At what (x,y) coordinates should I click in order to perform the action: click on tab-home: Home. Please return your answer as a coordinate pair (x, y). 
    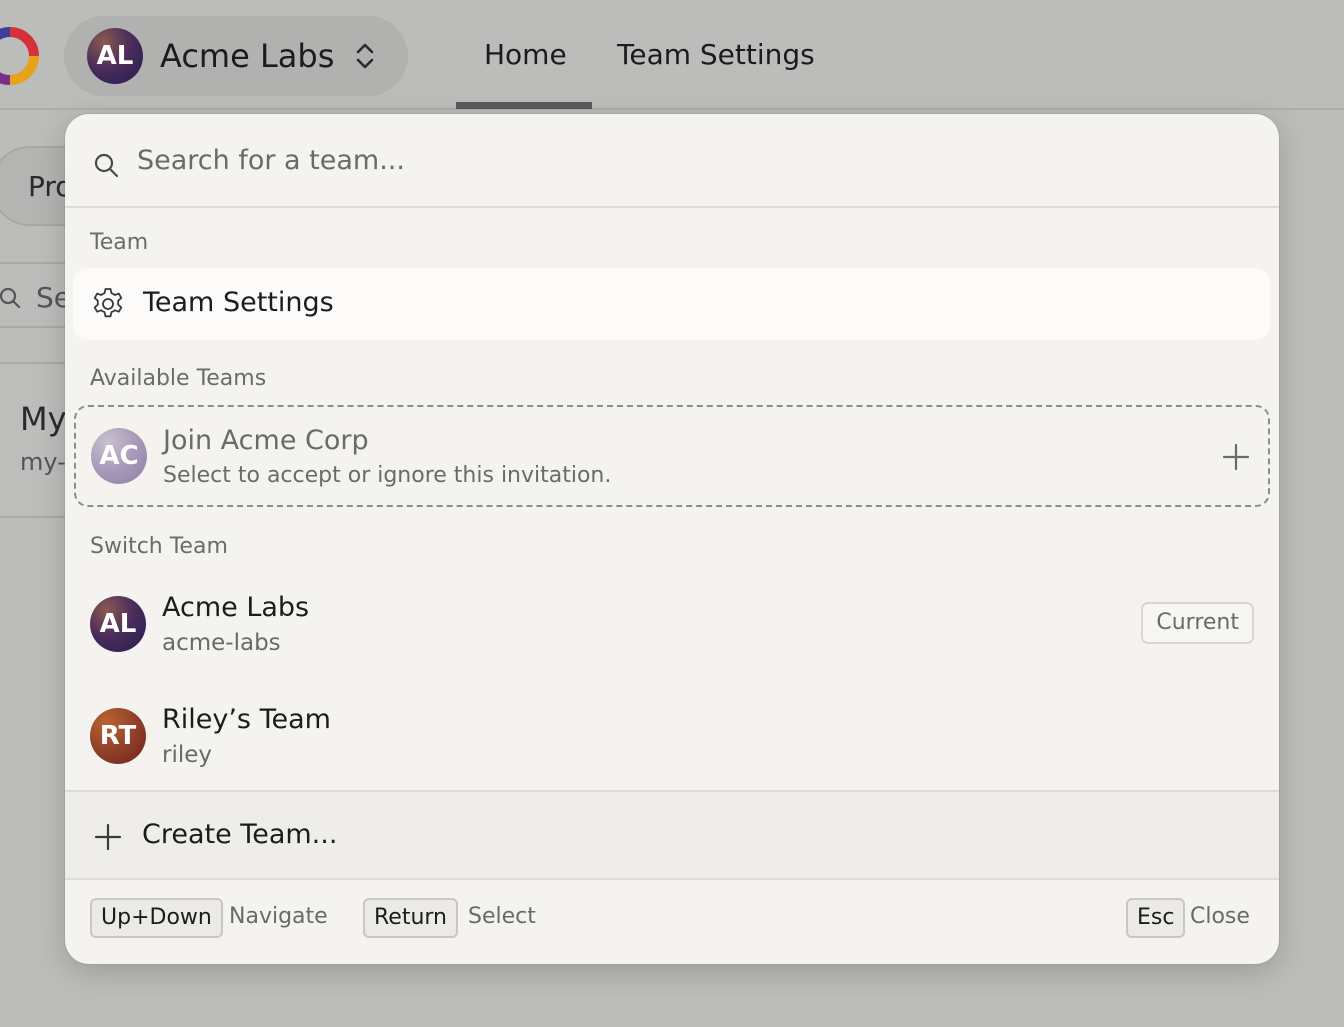
    Looking at the image, I should click on (525, 54).